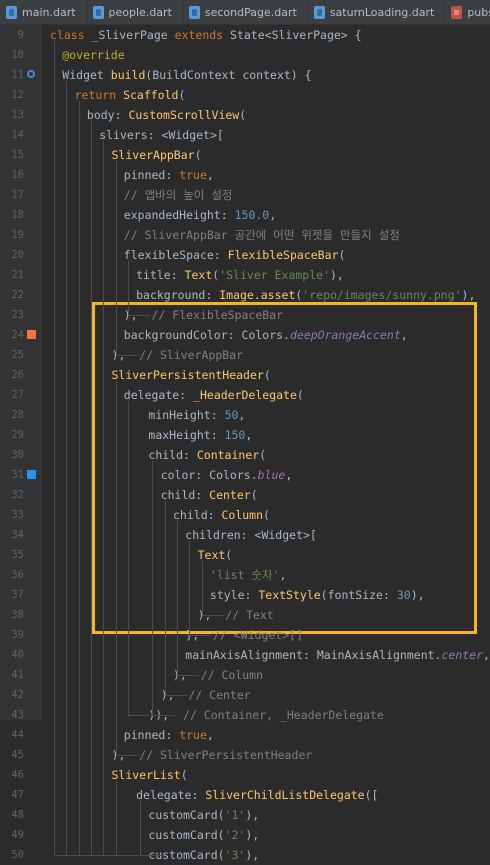 This screenshot has height=865, width=490. I want to click on code-line: 45), // SliverPersistentHeader, so click(245, 755).